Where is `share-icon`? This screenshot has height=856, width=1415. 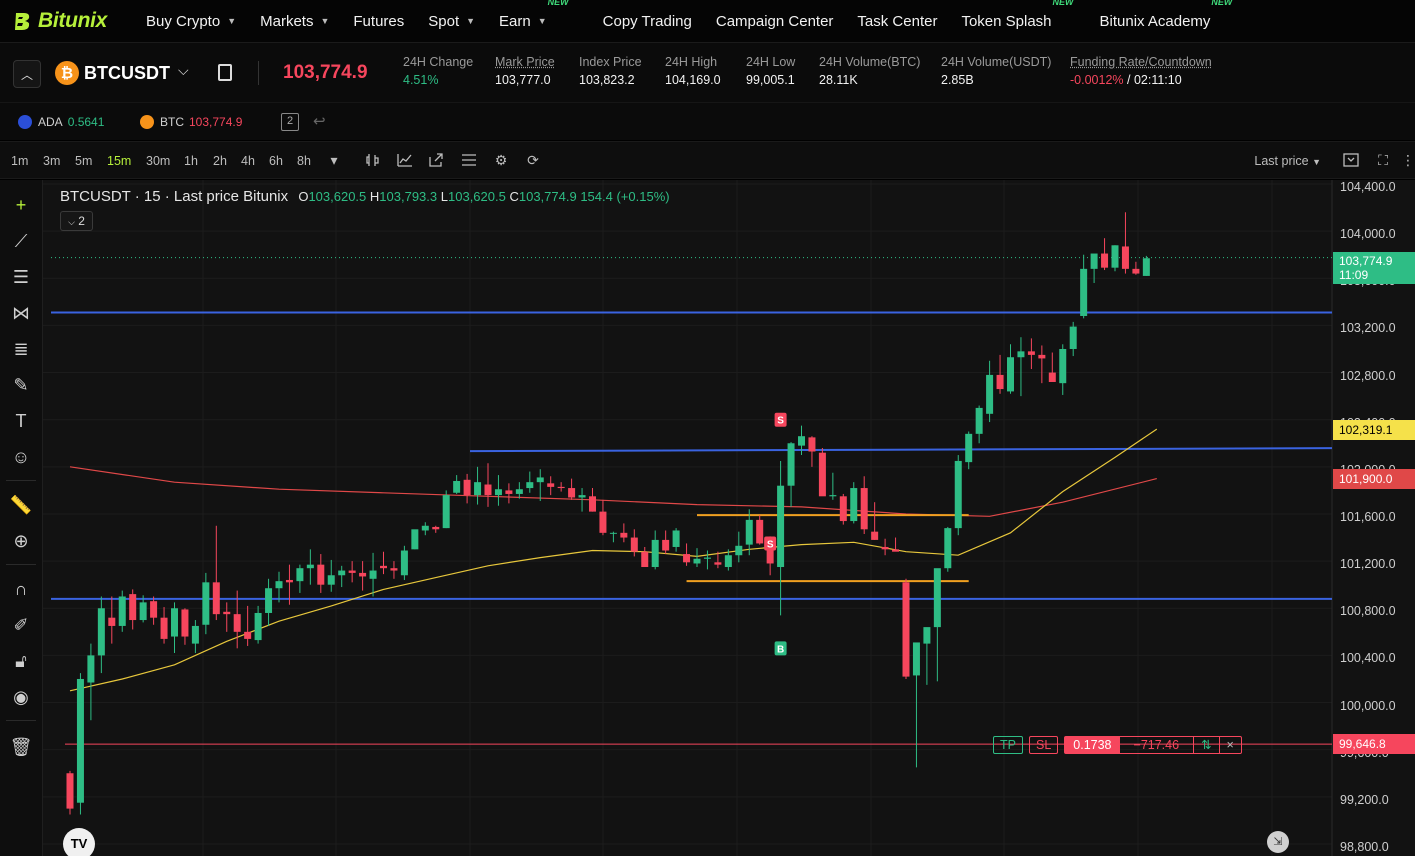 share-icon is located at coordinates (436, 160).